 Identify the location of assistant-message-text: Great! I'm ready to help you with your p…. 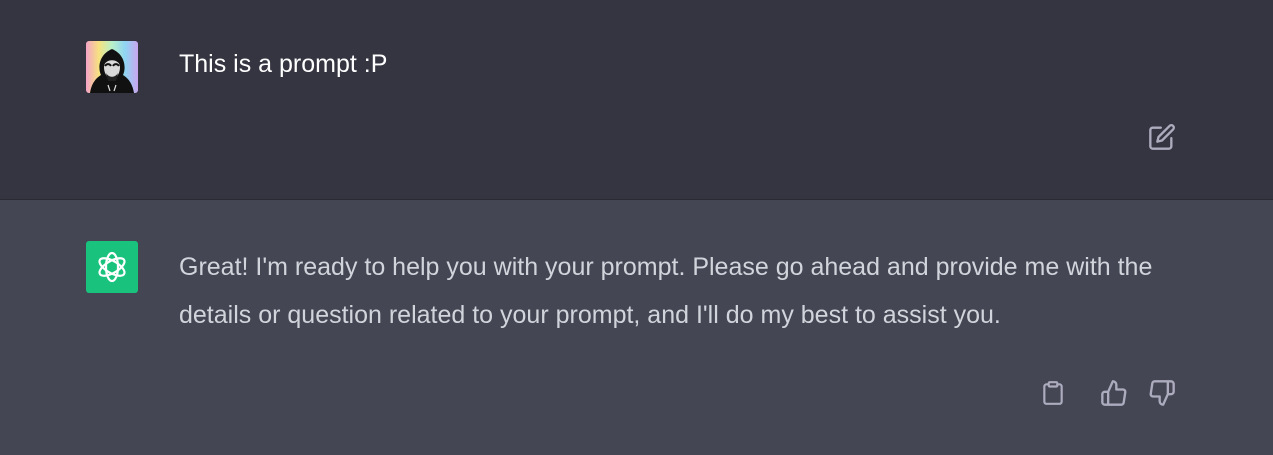
(666, 291).